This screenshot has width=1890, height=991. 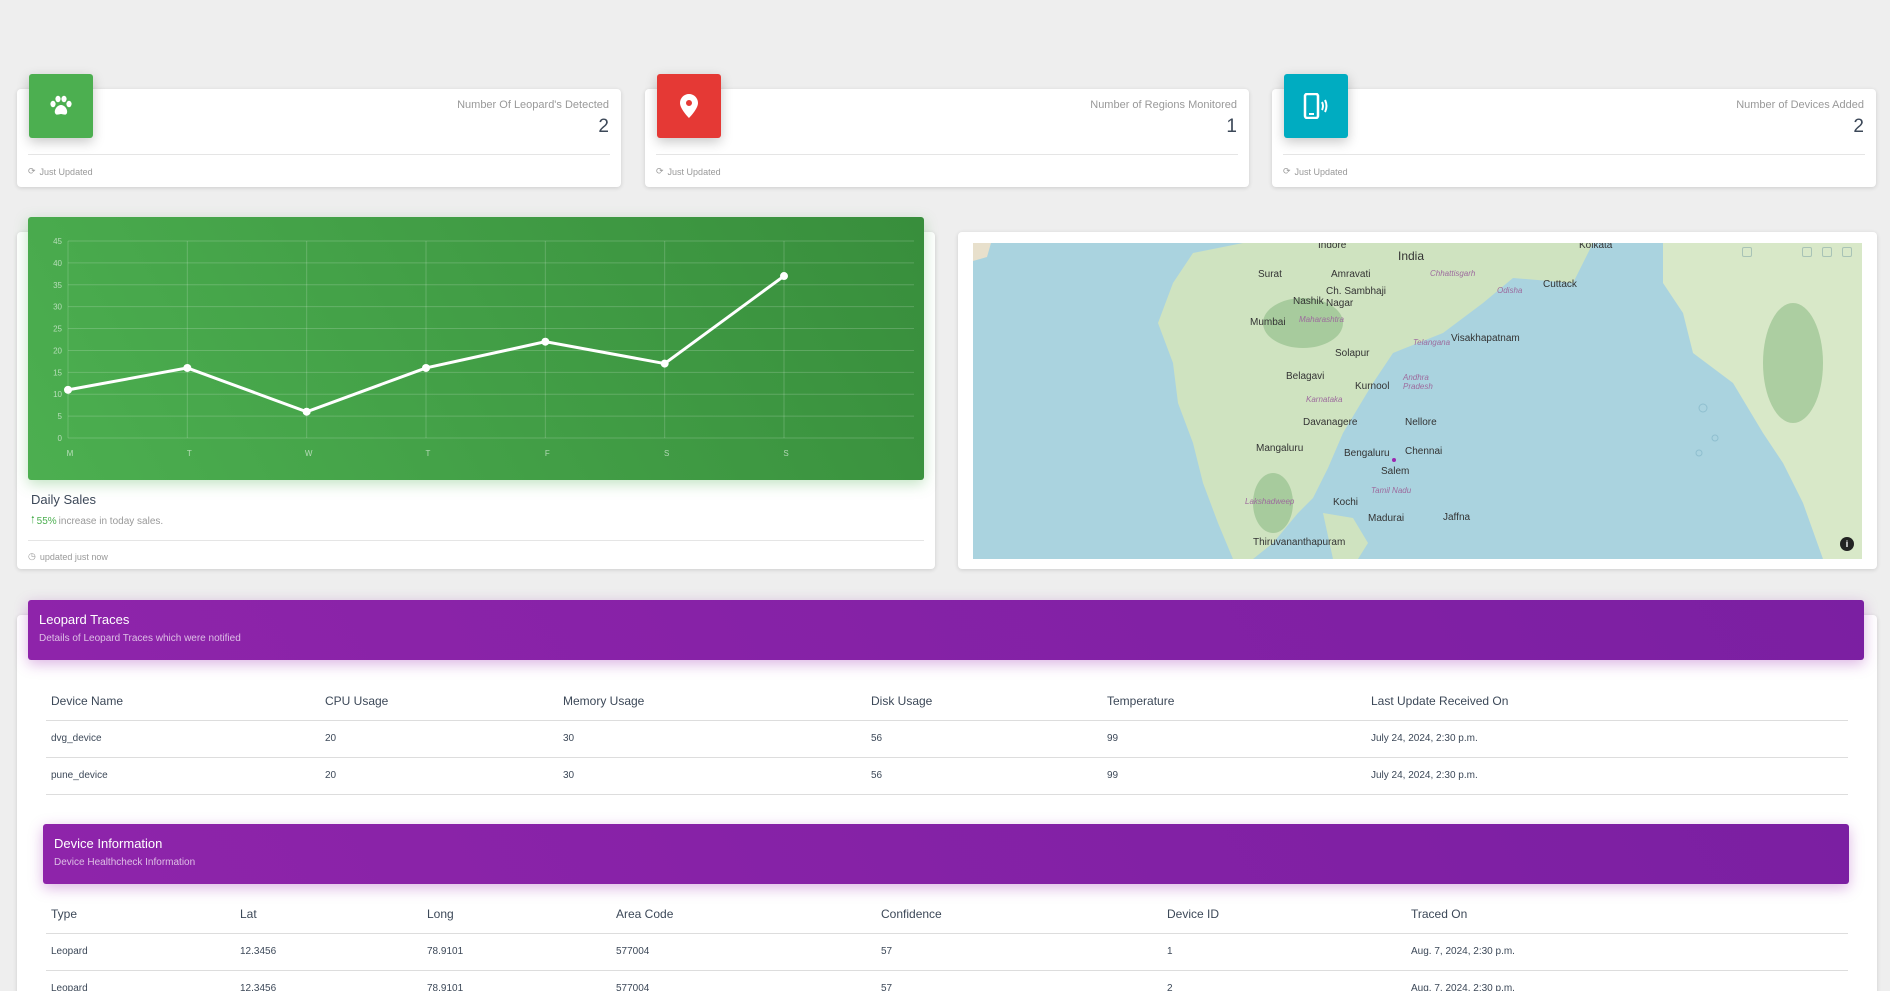 What do you see at coordinates (547, 453) in the screenshot?
I see `x-tick-label: F` at bounding box center [547, 453].